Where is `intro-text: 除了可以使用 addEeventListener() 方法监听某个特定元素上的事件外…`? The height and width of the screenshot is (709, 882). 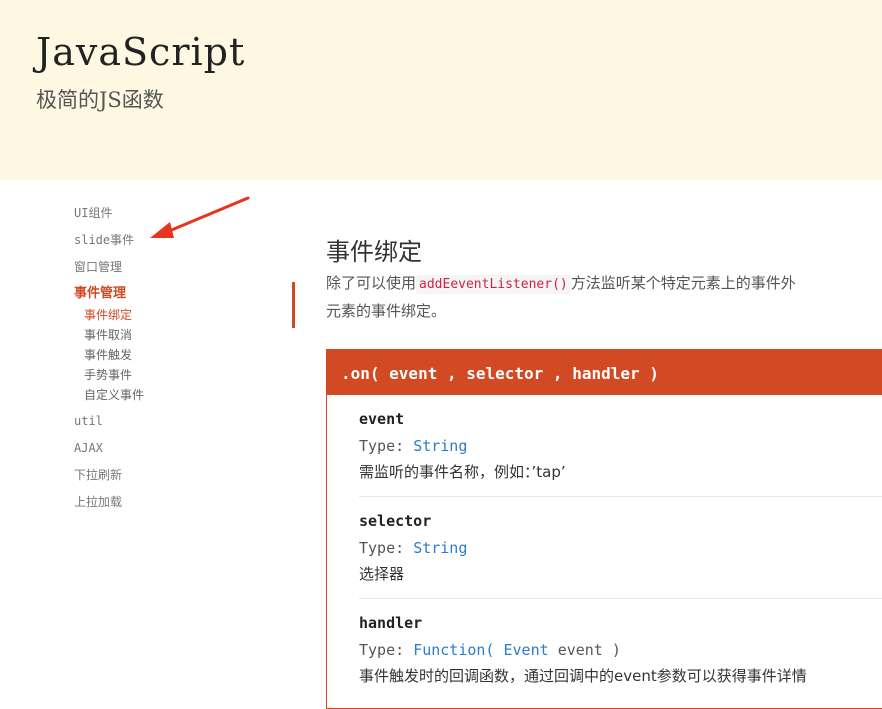 intro-text: 除了可以使用 addEeventListener() 方法监听某个特定元素上的事件外… is located at coordinates (604, 297).